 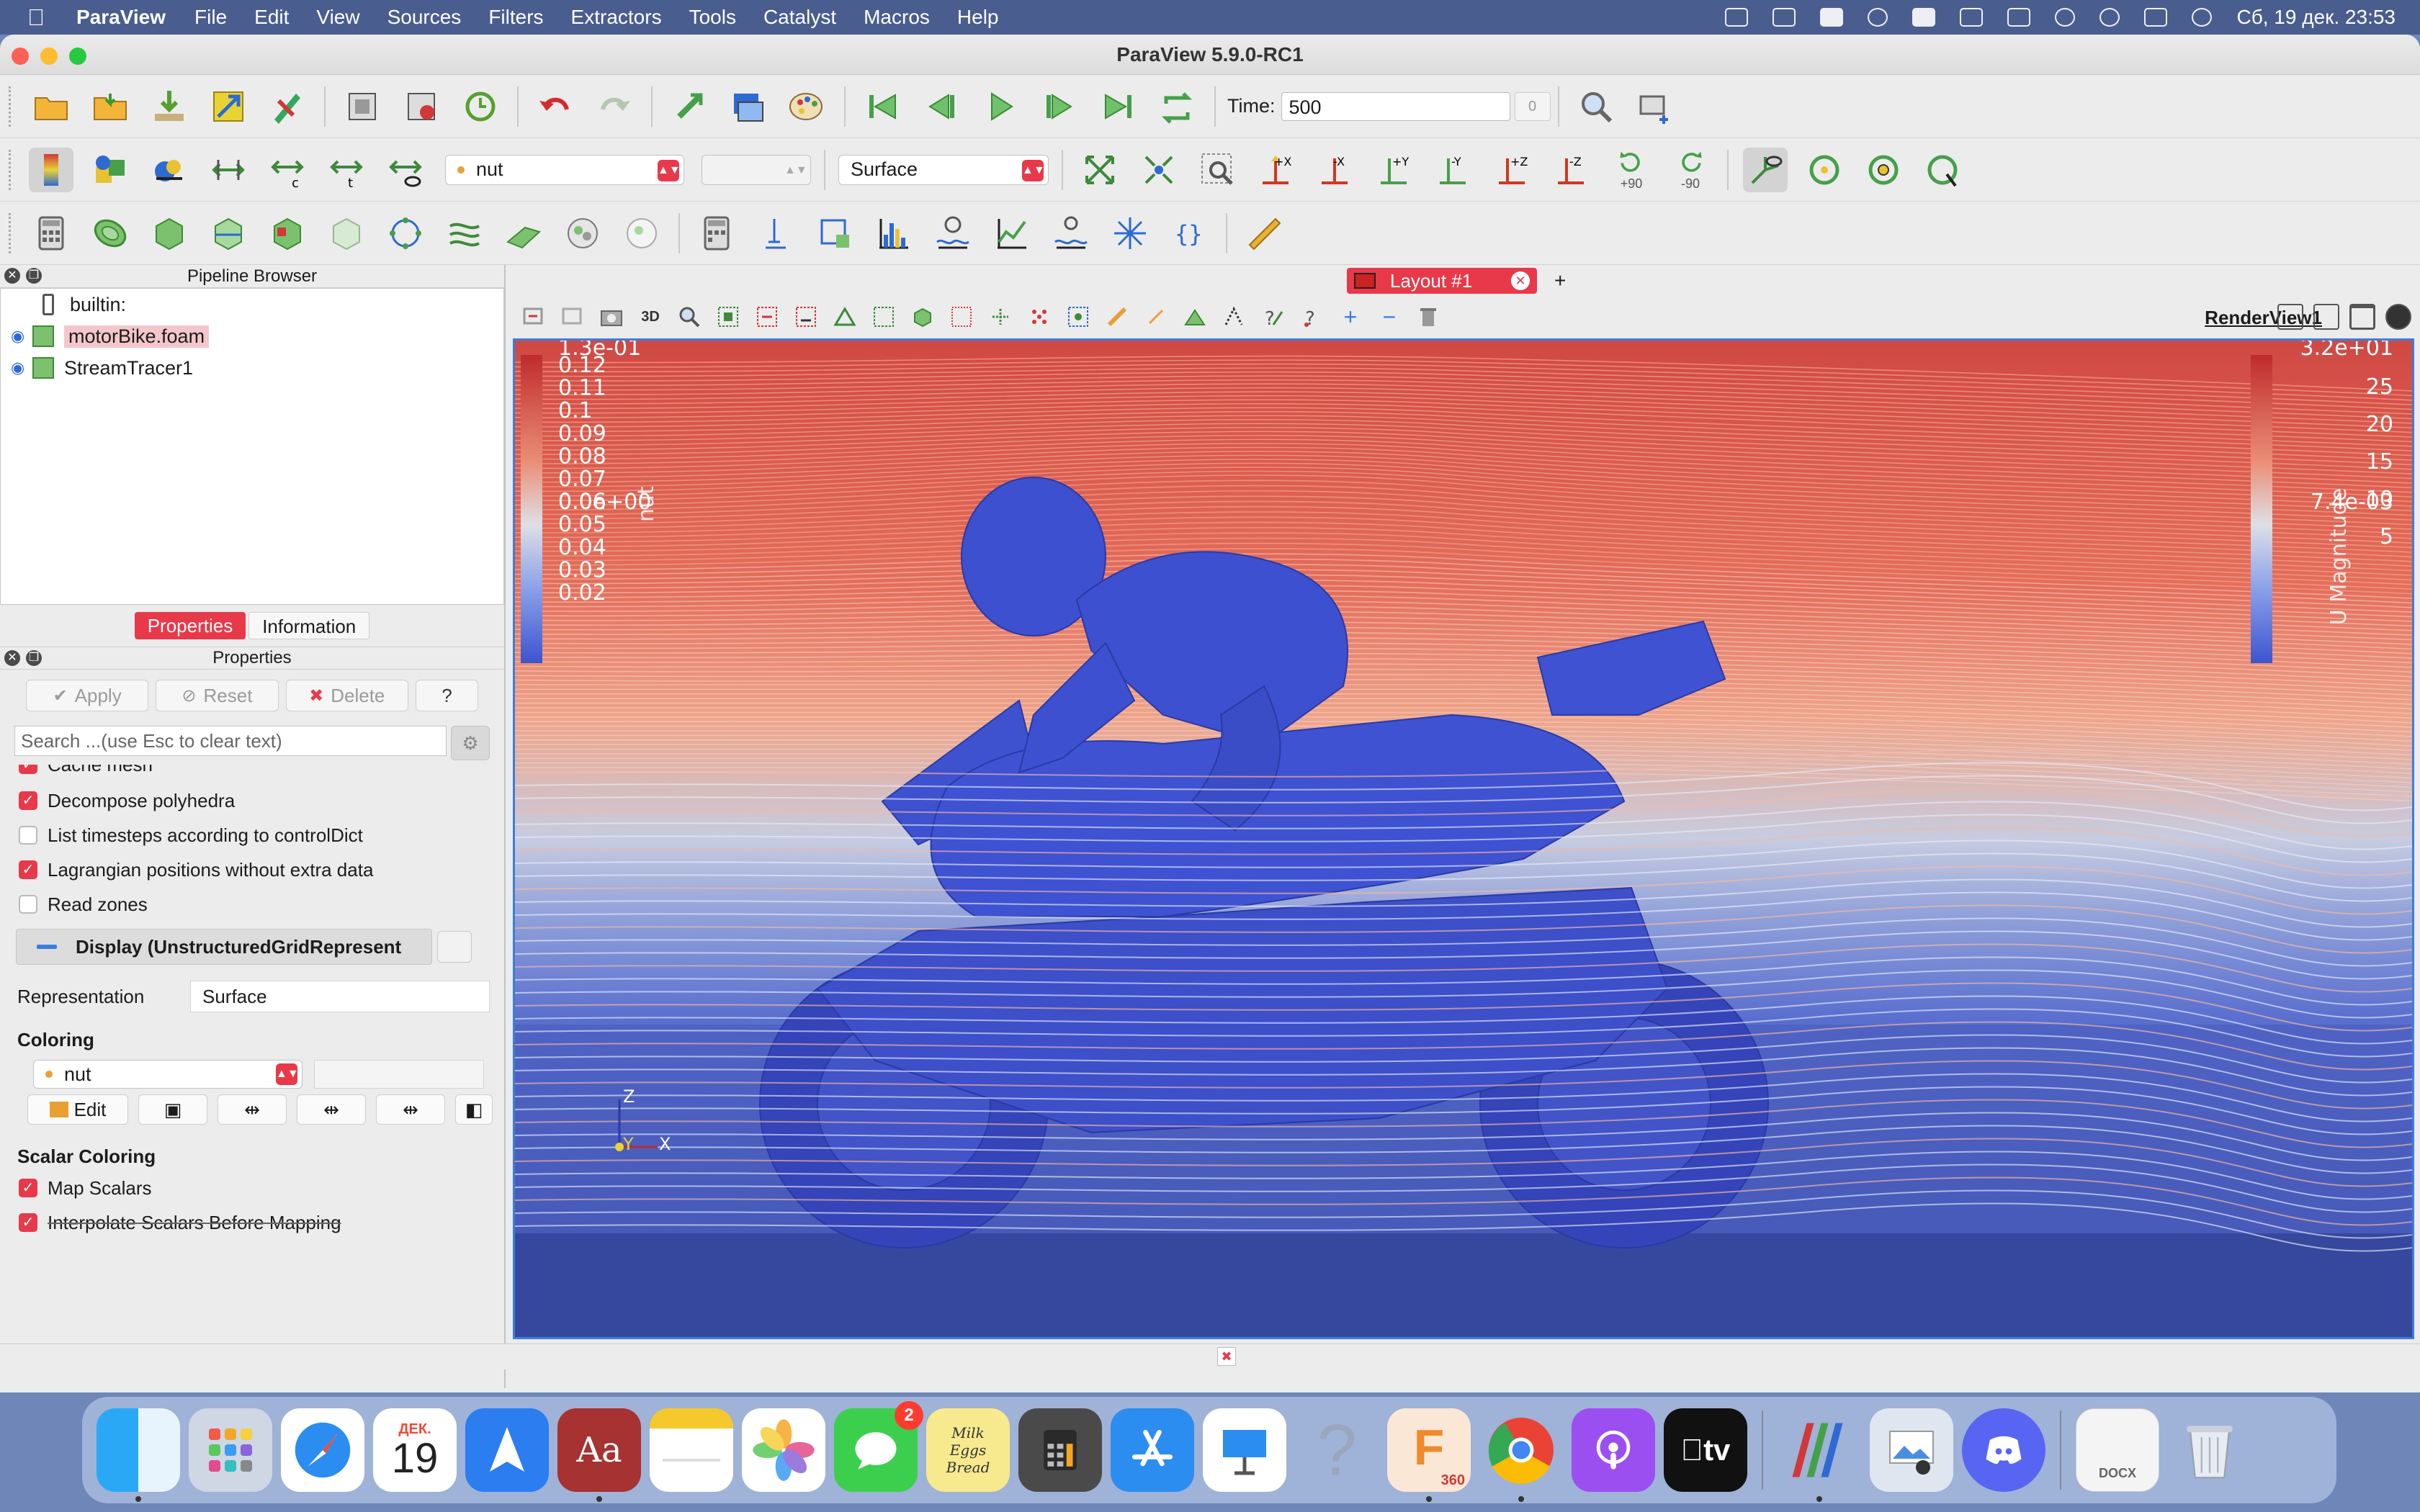 I want to click on app-store-icon, so click(x=1152, y=1450).